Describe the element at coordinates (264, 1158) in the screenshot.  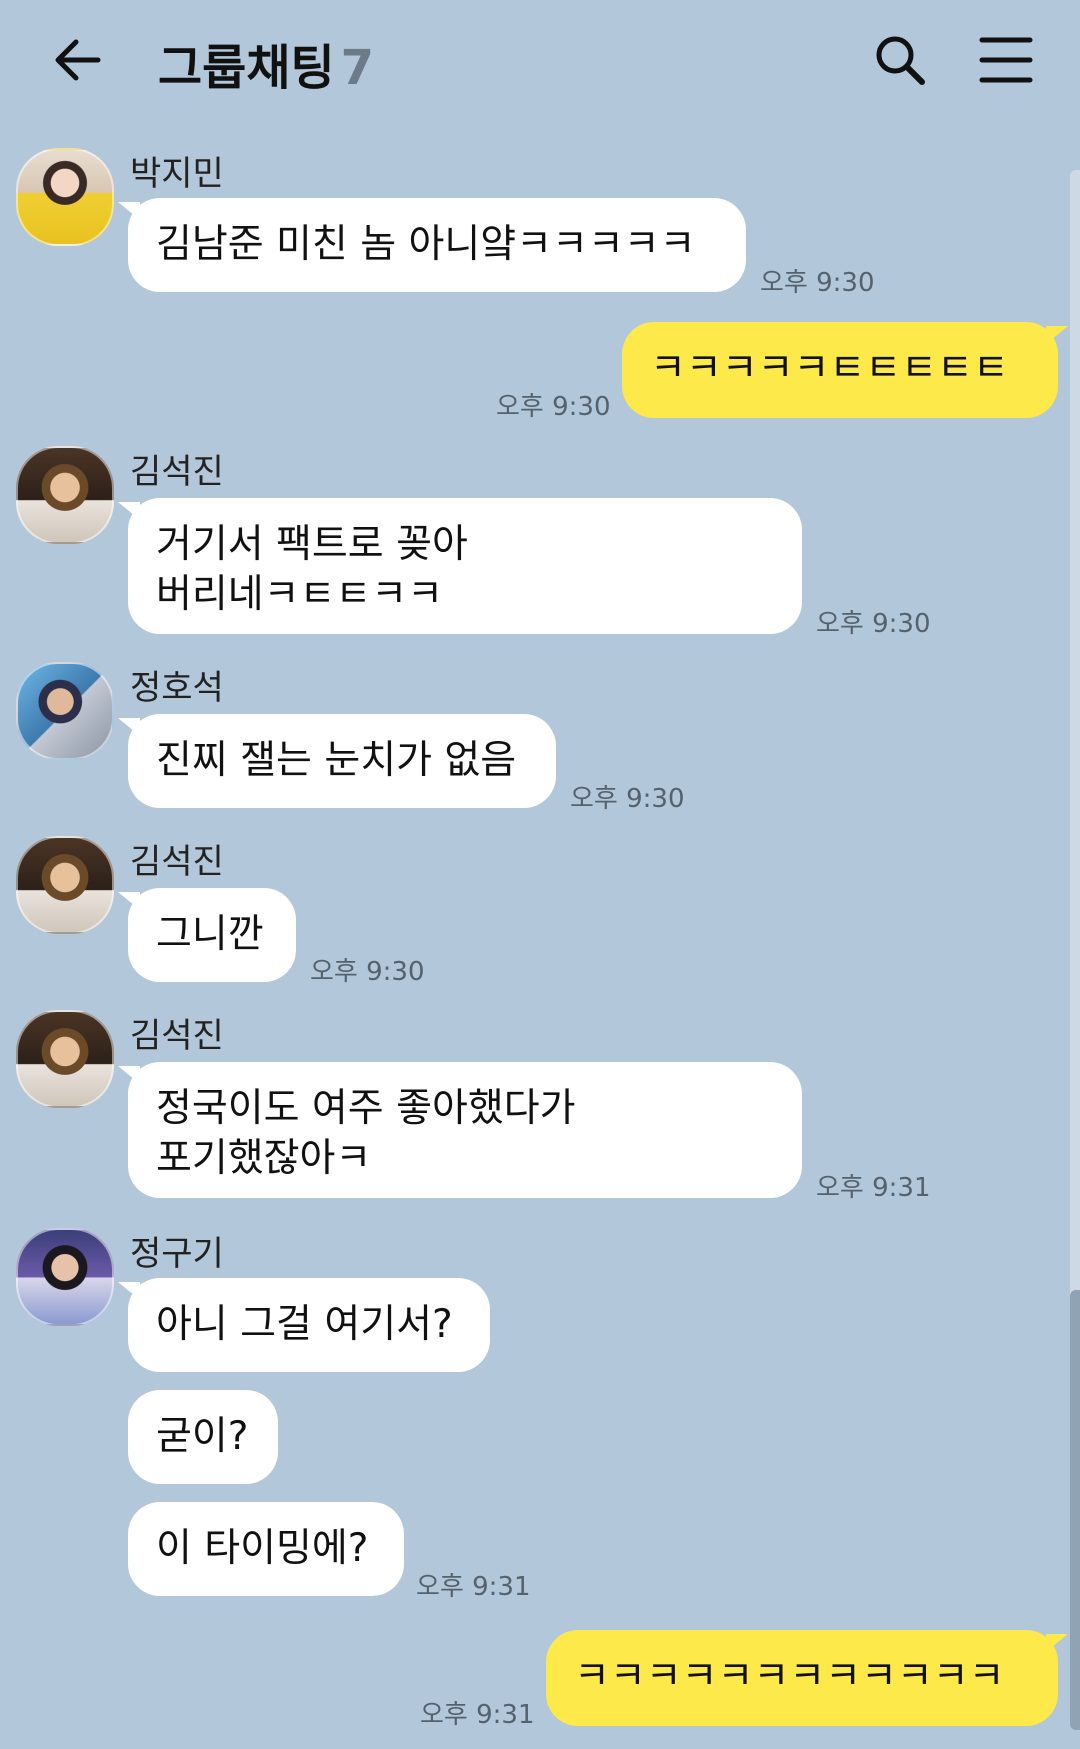
I see `message-text-line: 포기했잖아ㅋ` at that location.